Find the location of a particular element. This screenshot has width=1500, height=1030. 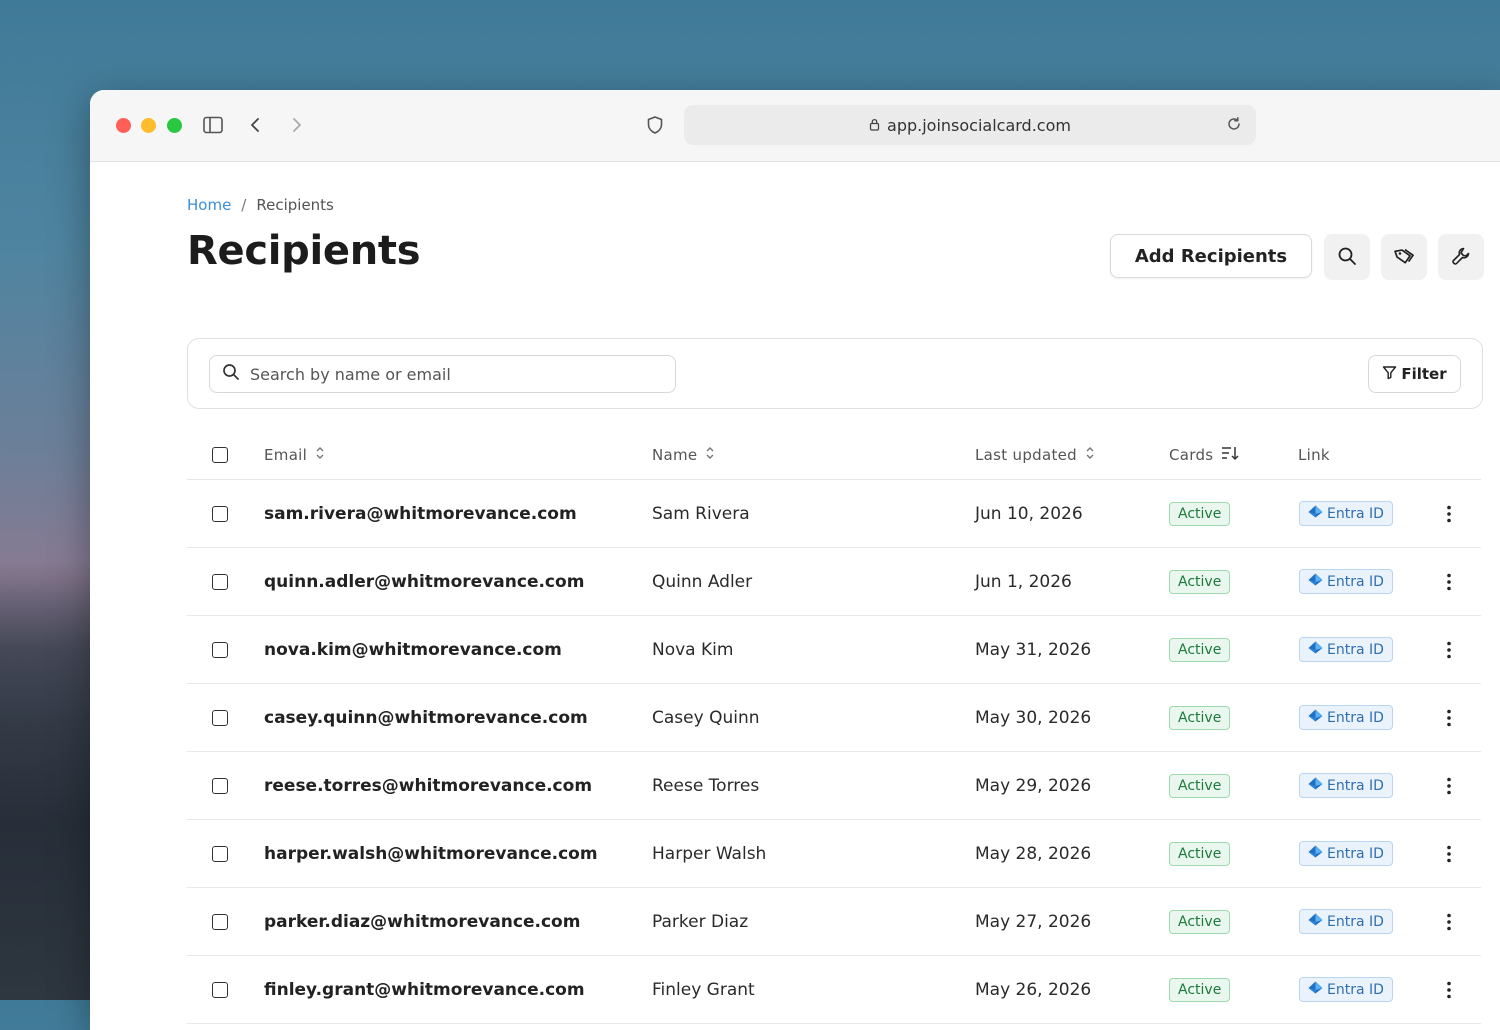

last-updated-date: May 26, 2026 is located at coordinates (1033, 989).